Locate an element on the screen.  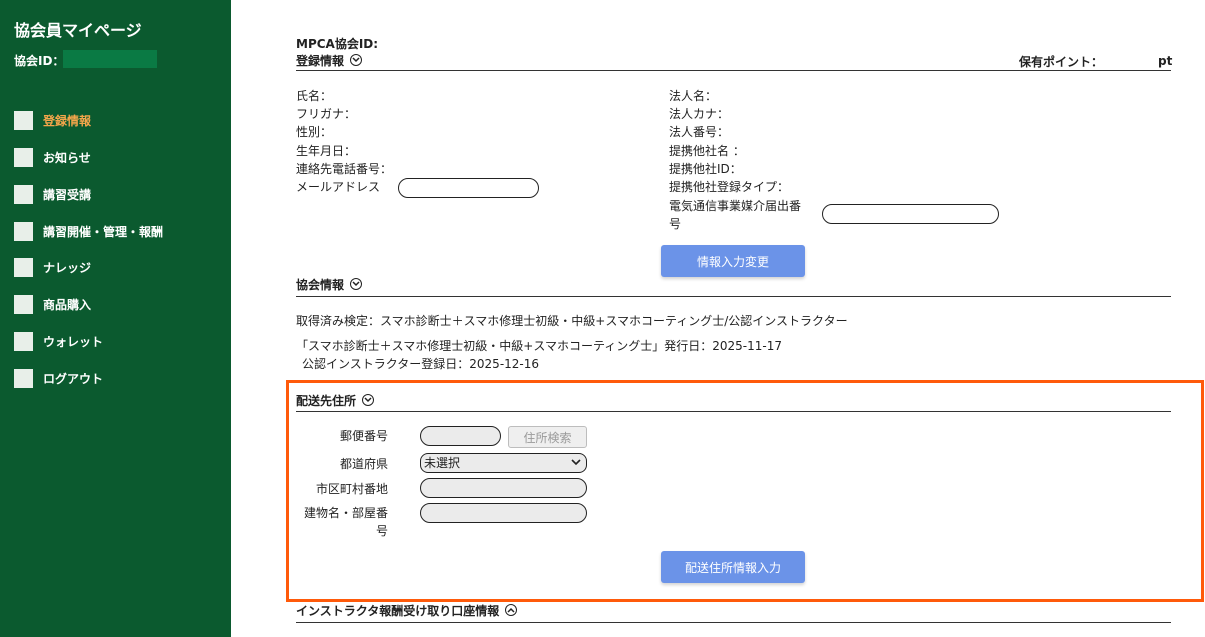
sidebar-item-knowledge: ナレッジ is located at coordinates (52, 267).